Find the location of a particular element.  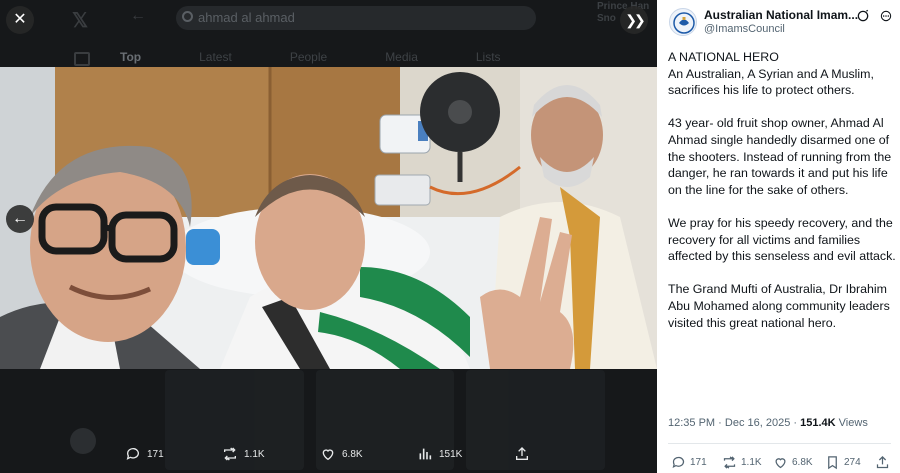

bookmark-count: 274 is located at coordinates (852, 462).